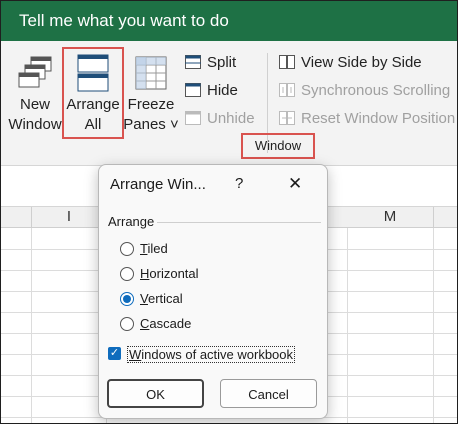  Describe the element at coordinates (220, 250) in the screenshot. I see `radio-tiled: Tiled` at that location.